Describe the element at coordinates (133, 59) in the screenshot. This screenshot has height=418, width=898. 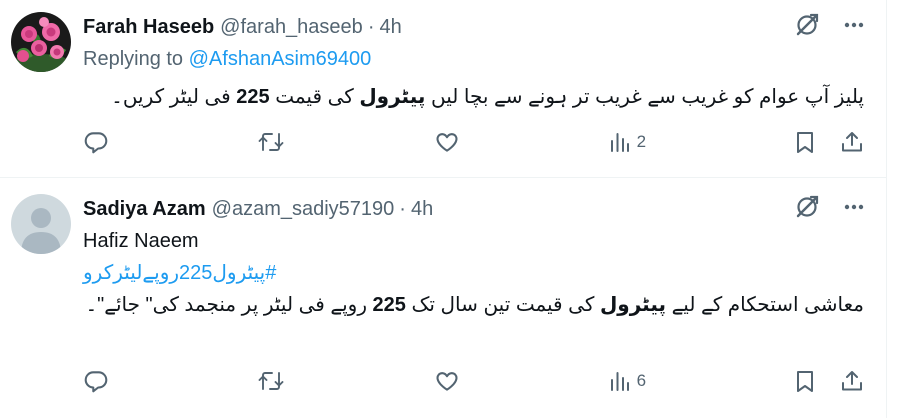
I see `replying-prefix: Replying to` at that location.